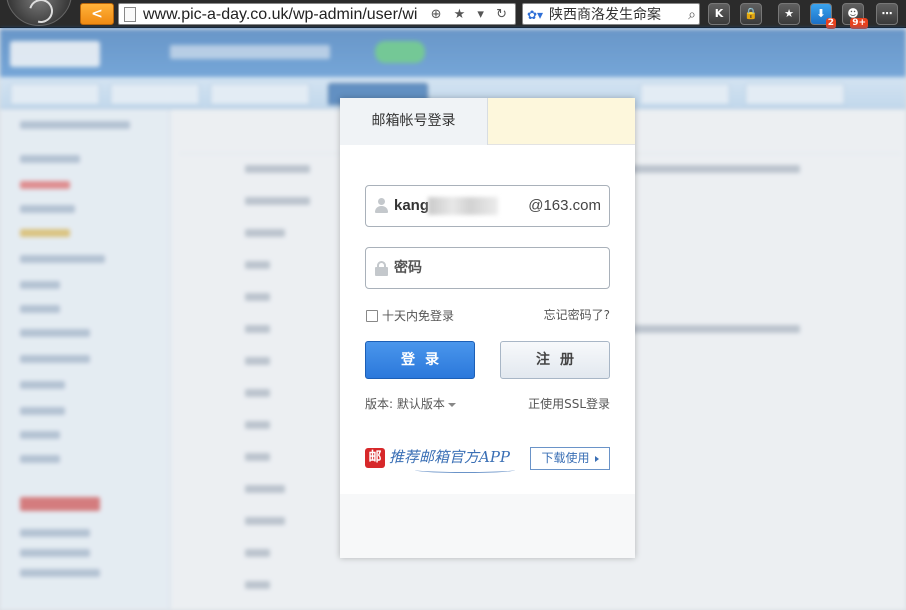 This screenshot has height=610, width=906. I want to click on app-promo: 邮 推荐邮箱官方APP 下载使用, so click(487, 459).